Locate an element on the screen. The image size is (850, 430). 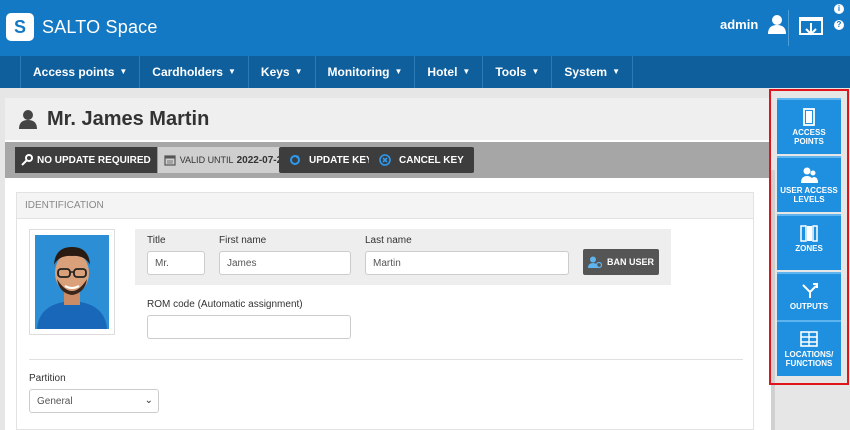
last-name-label: Last name is located at coordinates (388, 240).